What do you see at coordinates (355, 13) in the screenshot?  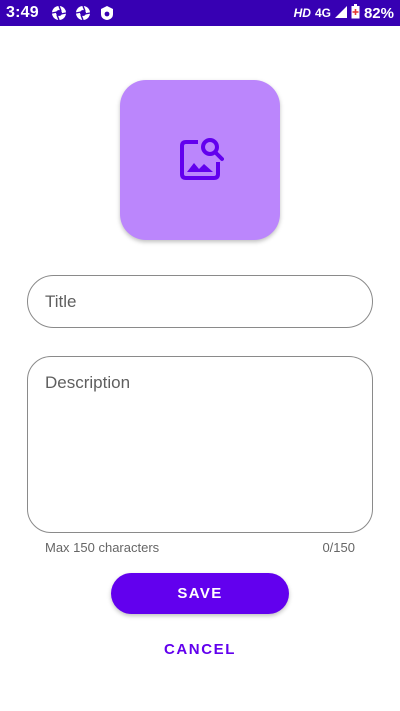 I see `battery-icon` at bounding box center [355, 13].